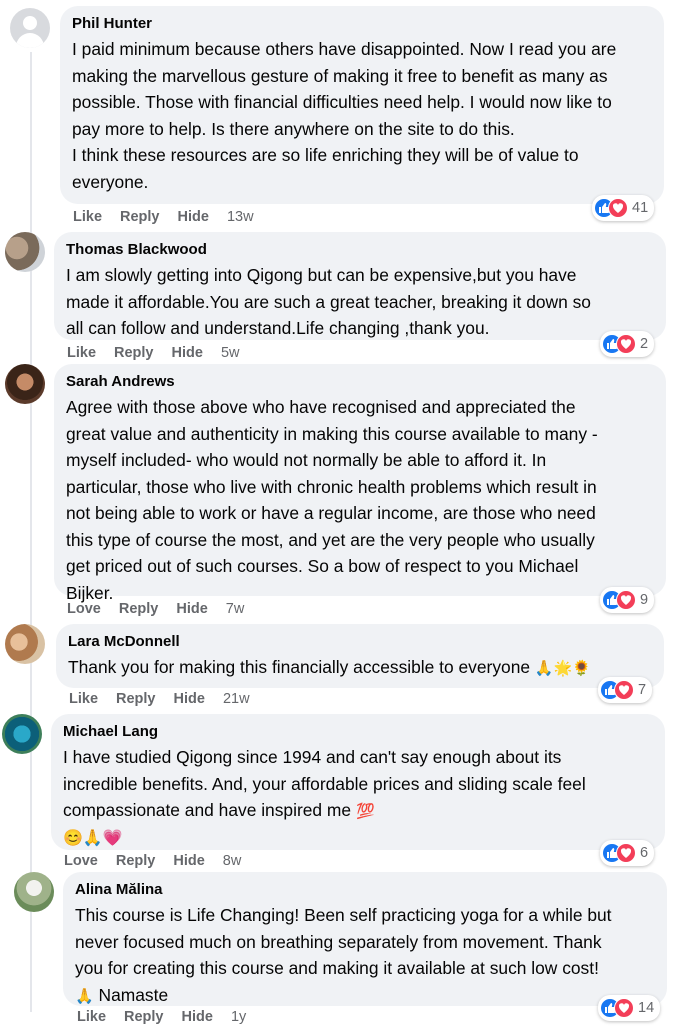  Describe the element at coordinates (360, 250) in the screenshot. I see `commenter-name: Thomas Blackwood` at that location.